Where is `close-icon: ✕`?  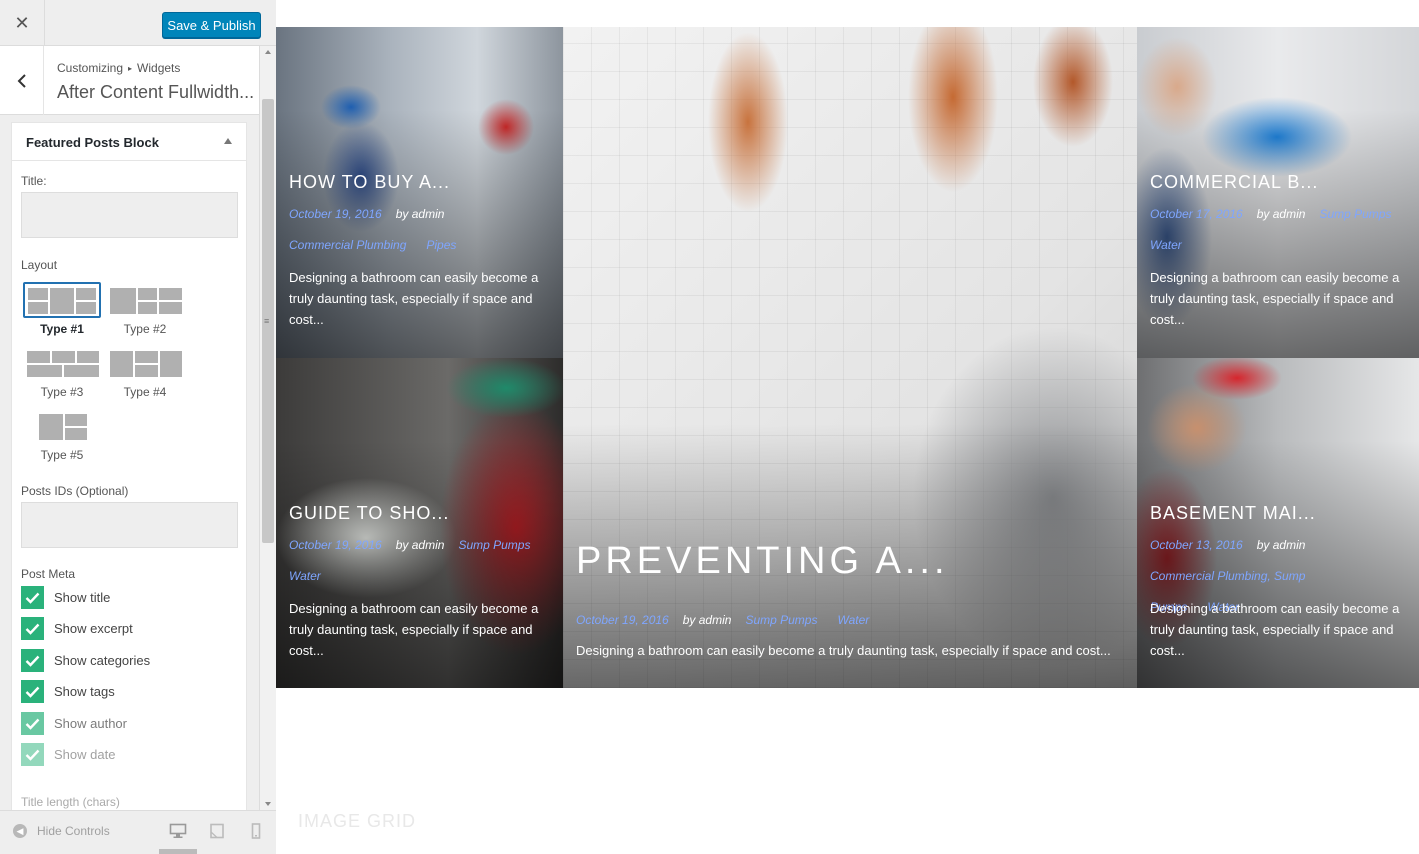 close-icon: ✕ is located at coordinates (22, 22).